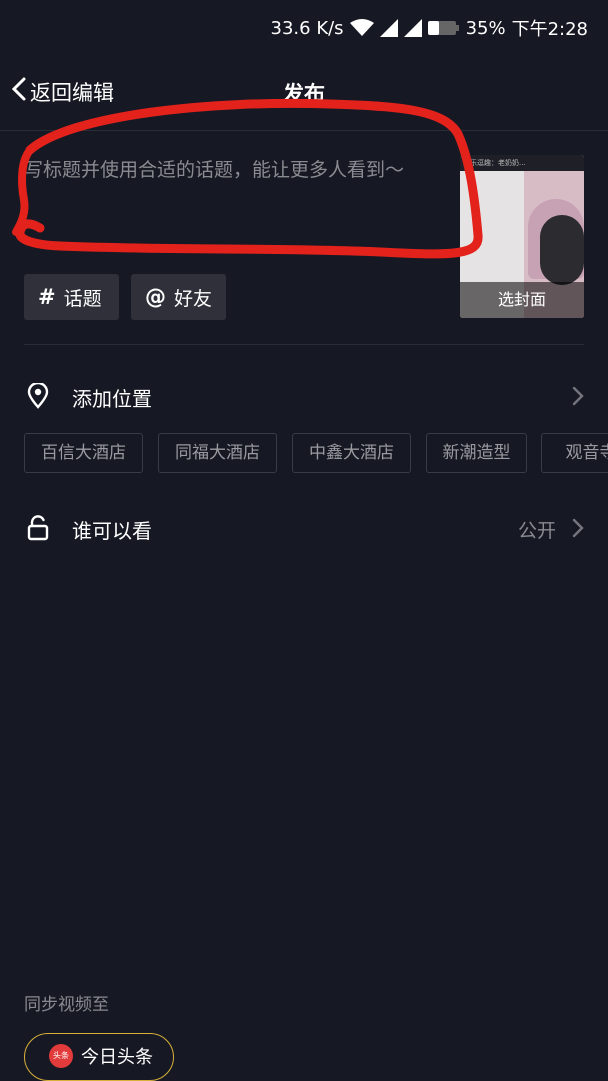 Image resolution: width=608 pixels, height=1081 pixels. Describe the element at coordinates (304, 528) in the screenshot. I see `privacy-row: 谁可以看 公开` at that location.